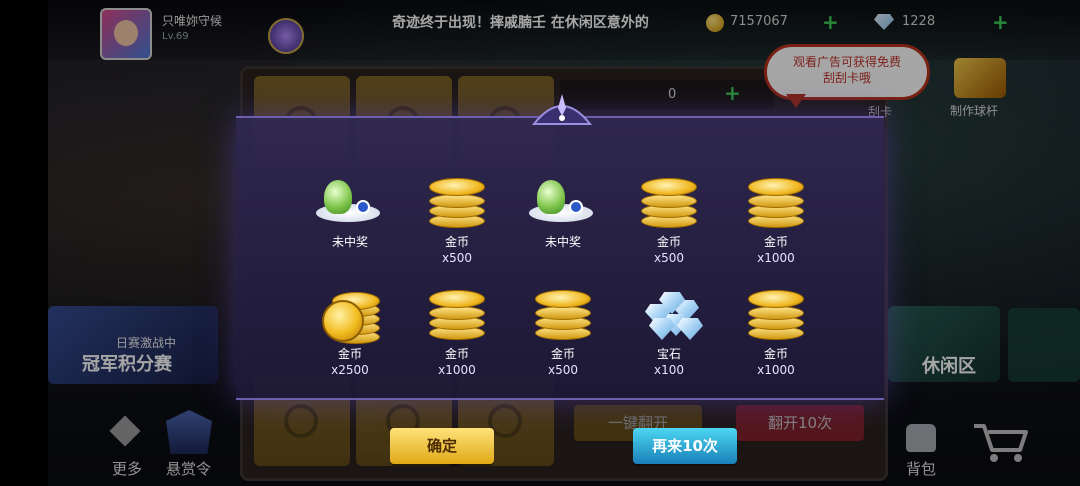  What do you see at coordinates (685, 446) in the screenshot?
I see `play-again-button: 再来10次` at bounding box center [685, 446].